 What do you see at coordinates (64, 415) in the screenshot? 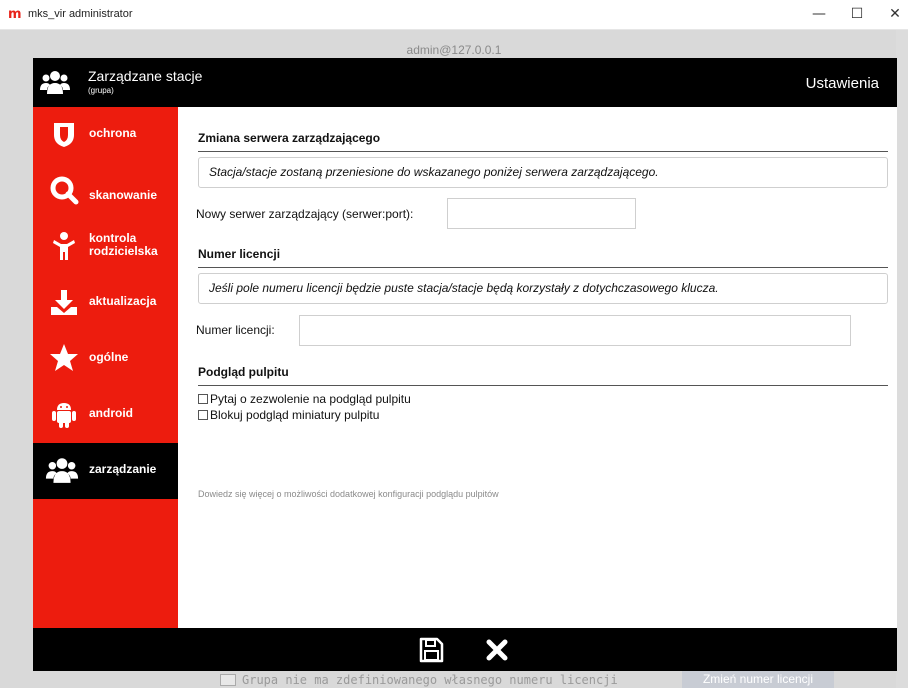
I see `android-icon` at bounding box center [64, 415].